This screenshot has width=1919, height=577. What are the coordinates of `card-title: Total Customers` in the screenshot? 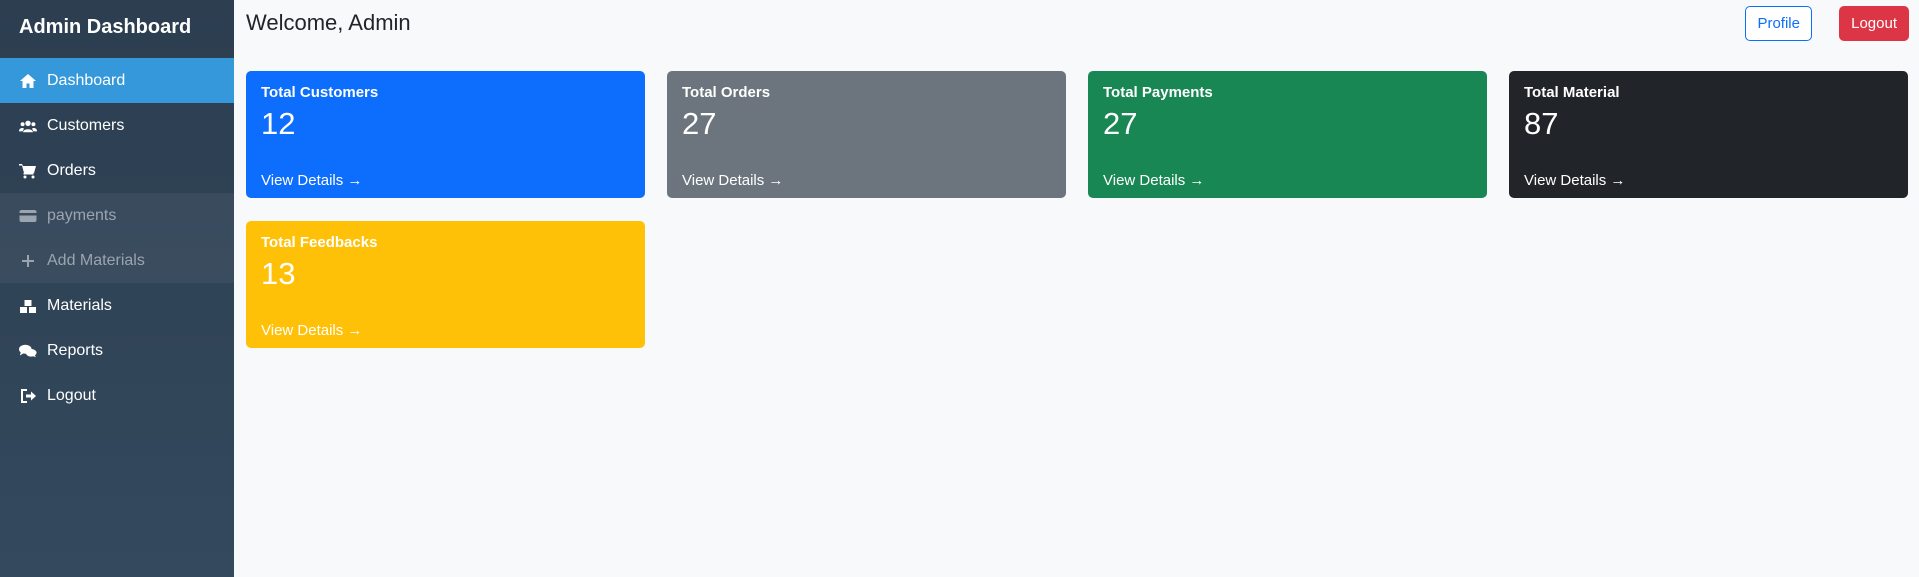 It's located at (320, 92).